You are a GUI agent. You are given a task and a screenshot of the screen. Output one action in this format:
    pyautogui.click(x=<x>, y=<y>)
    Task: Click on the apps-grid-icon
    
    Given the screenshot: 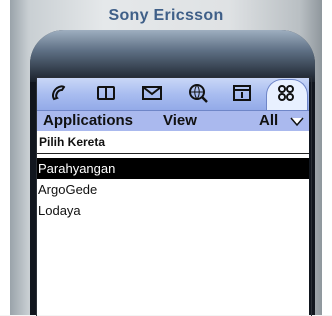 What is the action you would take?
    pyautogui.click(x=286, y=93)
    